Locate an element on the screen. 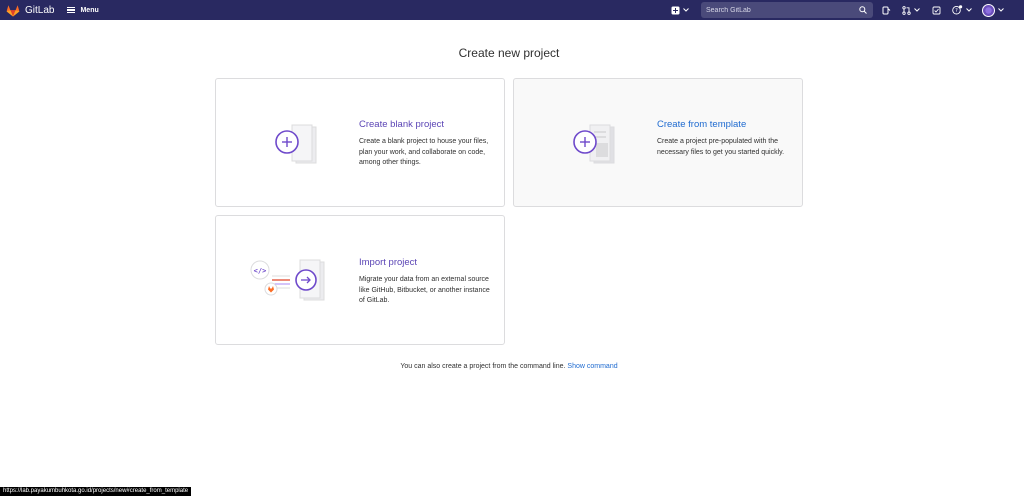  card-title: Create from template is located at coordinates (702, 124).